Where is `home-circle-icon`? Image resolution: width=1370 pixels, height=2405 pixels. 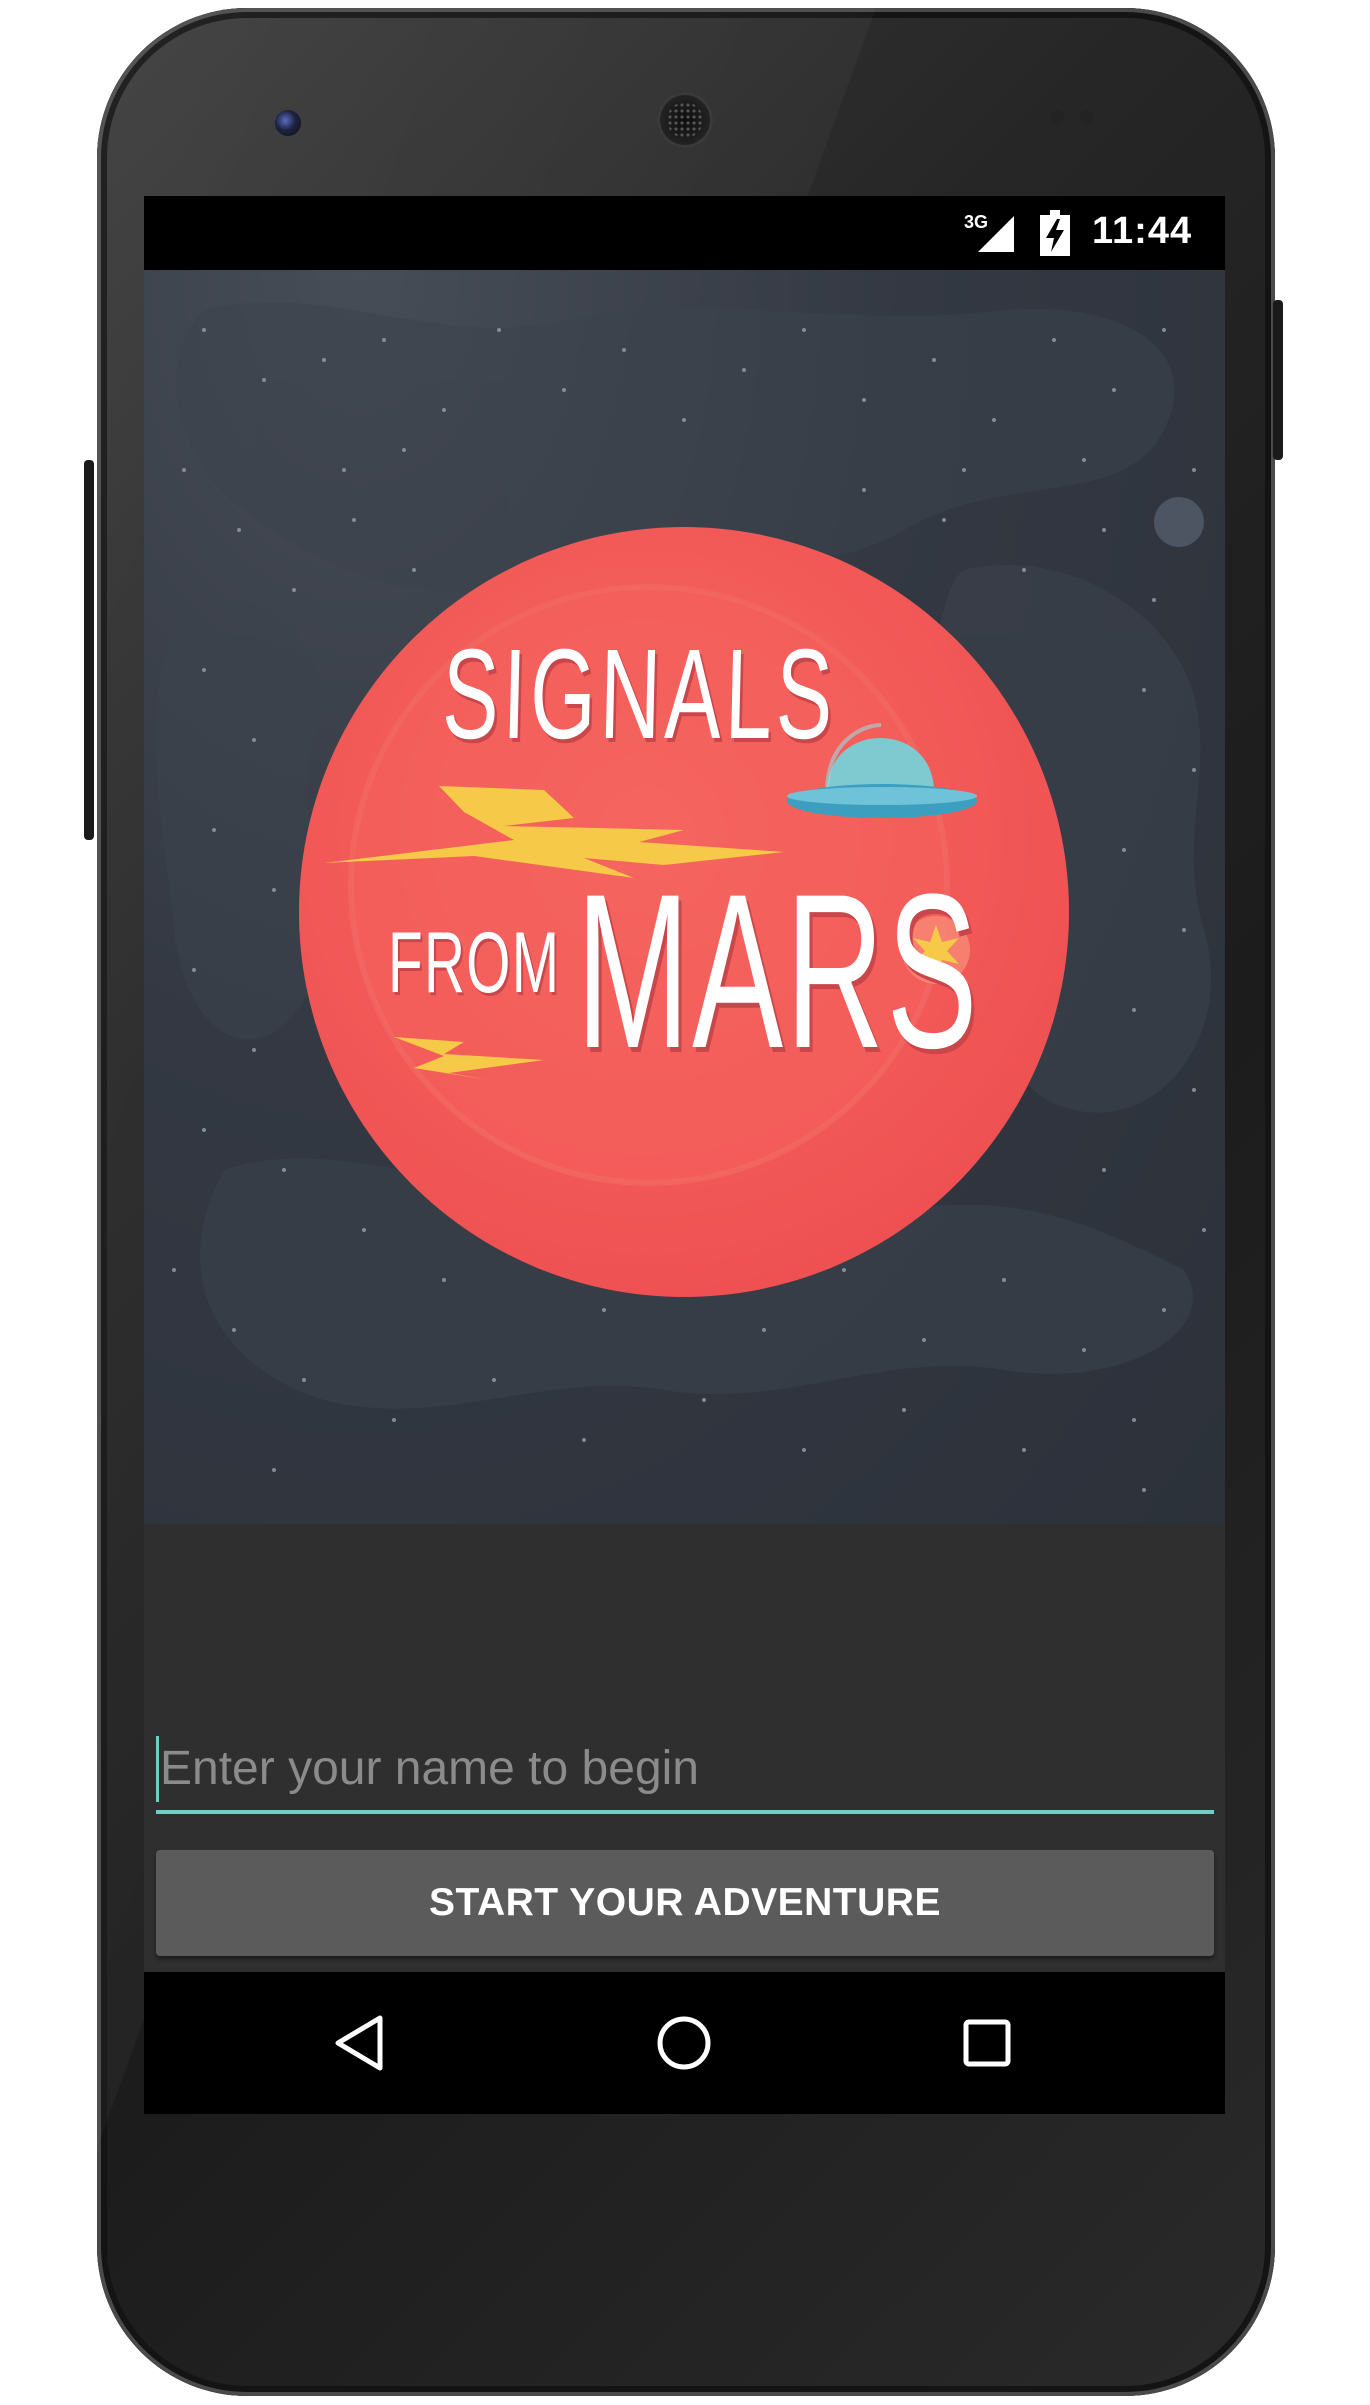
home-circle-icon is located at coordinates (684, 2043).